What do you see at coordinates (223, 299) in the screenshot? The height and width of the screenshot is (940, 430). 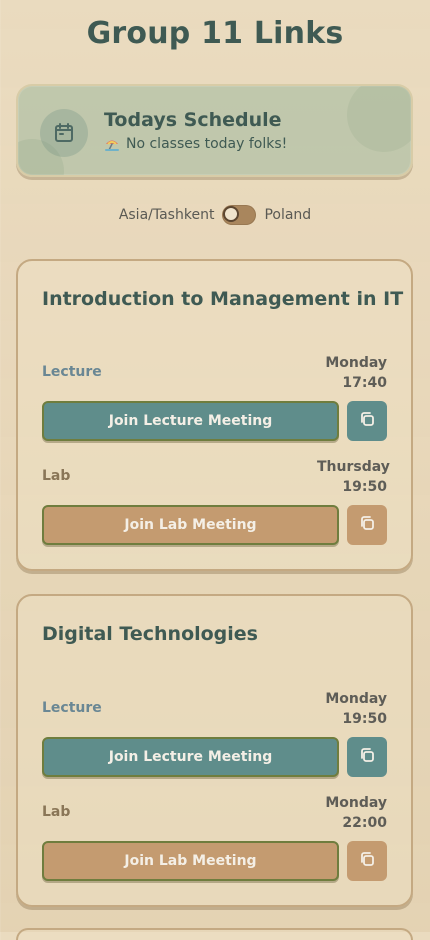 I see `course-title: Introduction to Management in IT` at bounding box center [223, 299].